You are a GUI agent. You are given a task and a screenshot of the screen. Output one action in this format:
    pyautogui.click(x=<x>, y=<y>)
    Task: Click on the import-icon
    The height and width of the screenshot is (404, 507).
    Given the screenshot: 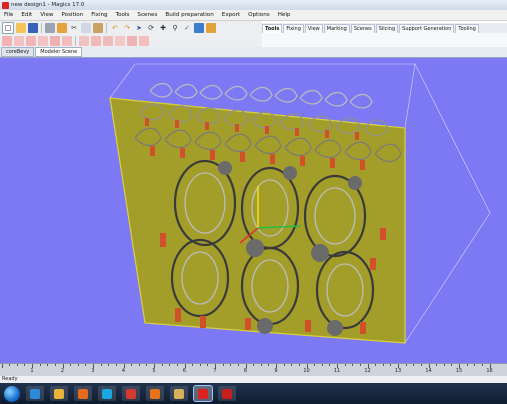 What is the action you would take?
    pyautogui.click(x=62, y=28)
    